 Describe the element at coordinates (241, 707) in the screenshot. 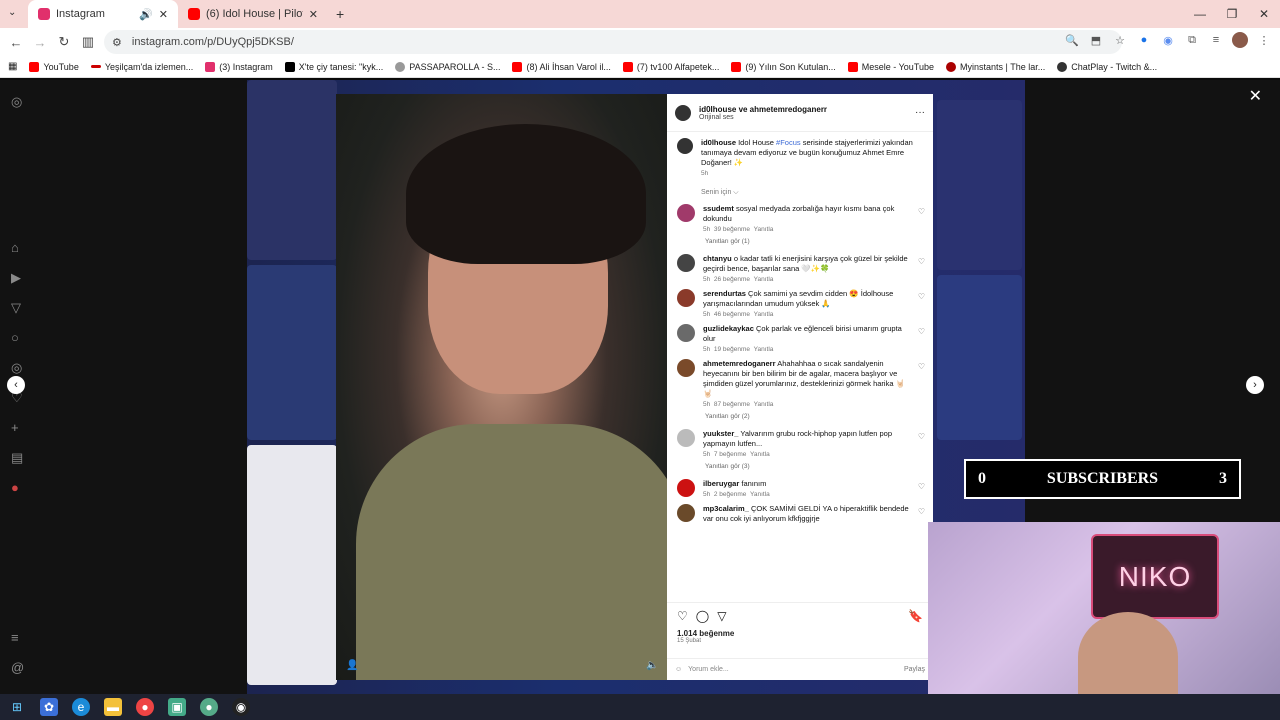

I see `obs-icon: ◉` at that location.